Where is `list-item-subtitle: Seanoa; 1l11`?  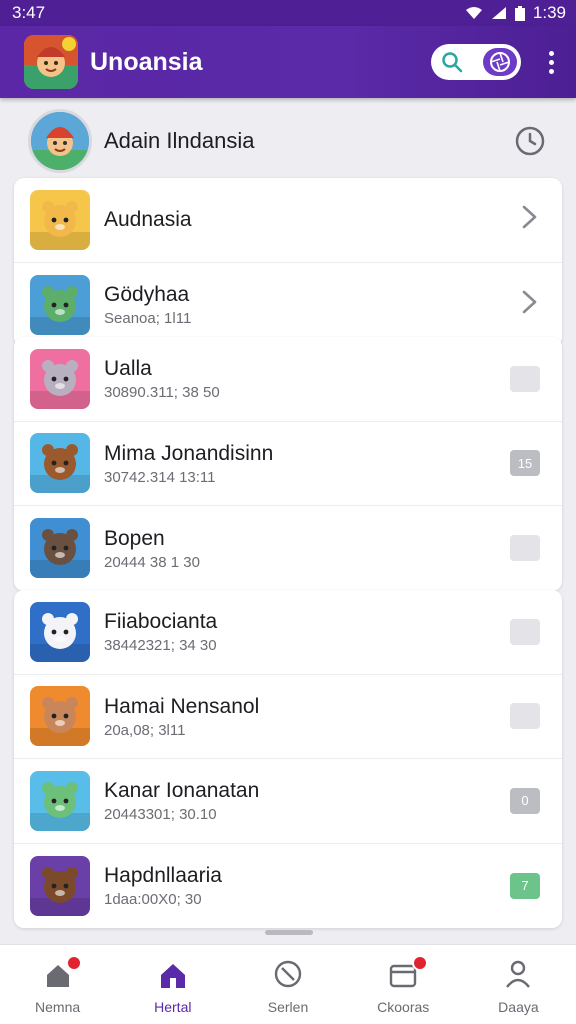
list-item-subtitle: Seanoa; 1l11 is located at coordinates (148, 319).